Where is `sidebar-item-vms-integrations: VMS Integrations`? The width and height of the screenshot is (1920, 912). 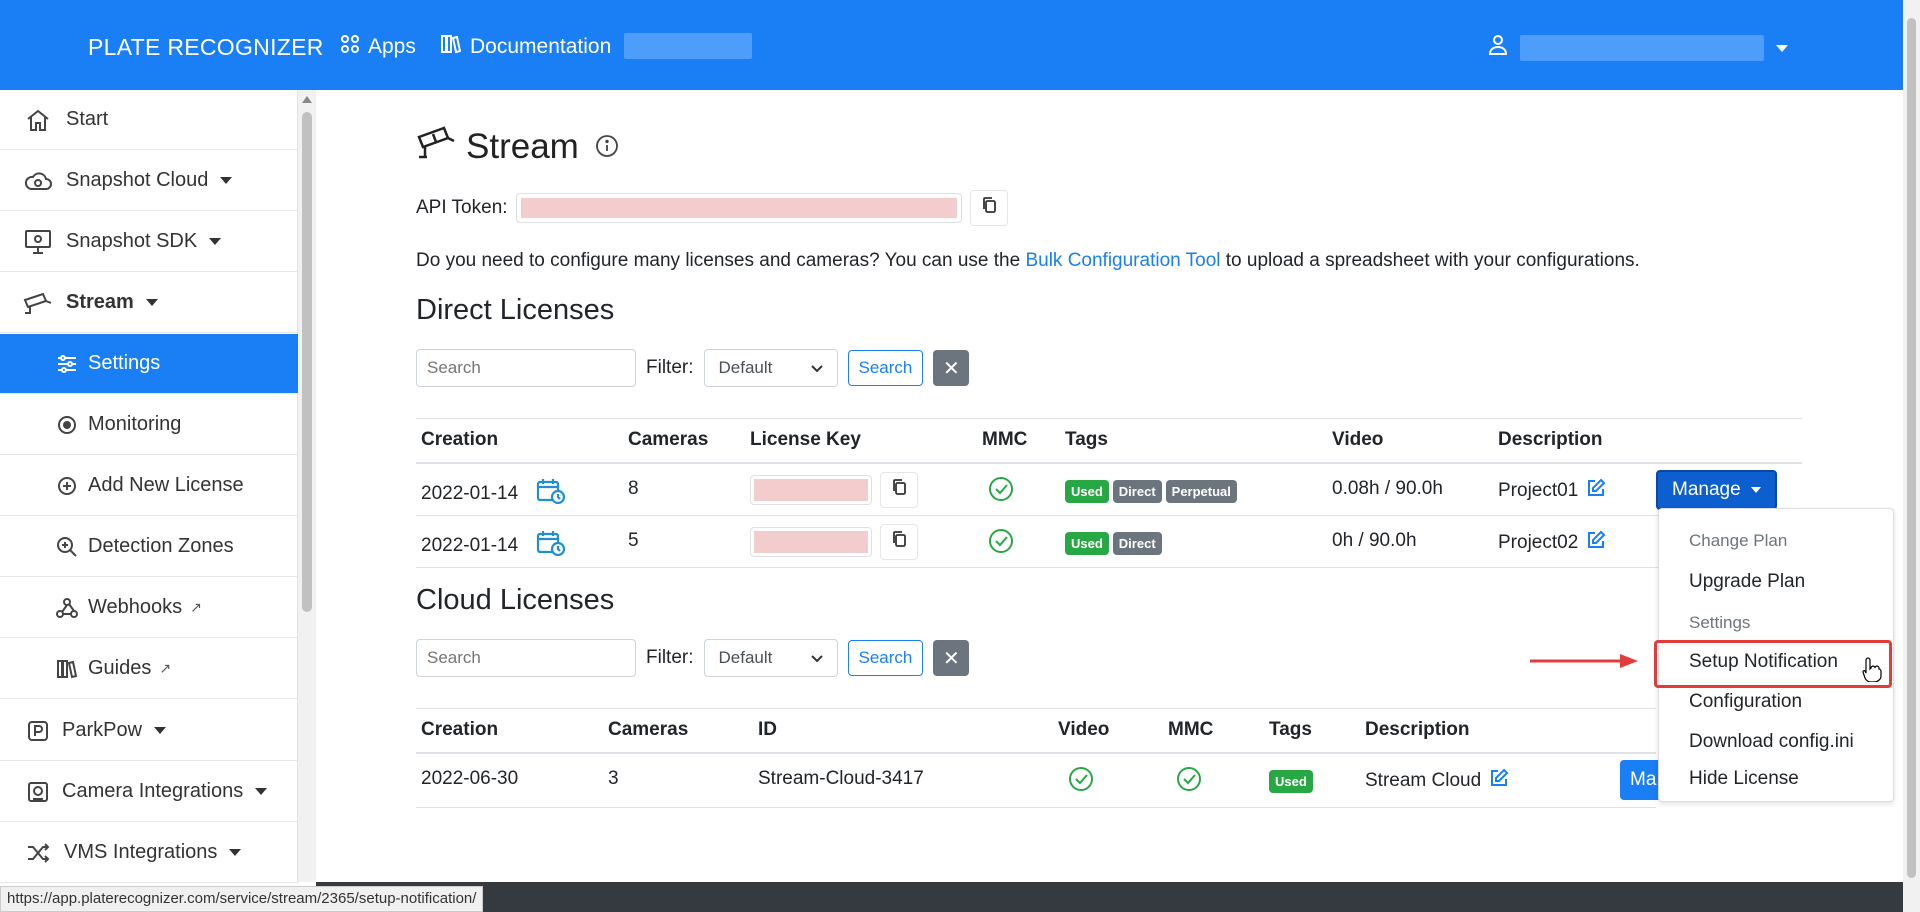 sidebar-item-vms-integrations: VMS Integrations is located at coordinates (149, 853).